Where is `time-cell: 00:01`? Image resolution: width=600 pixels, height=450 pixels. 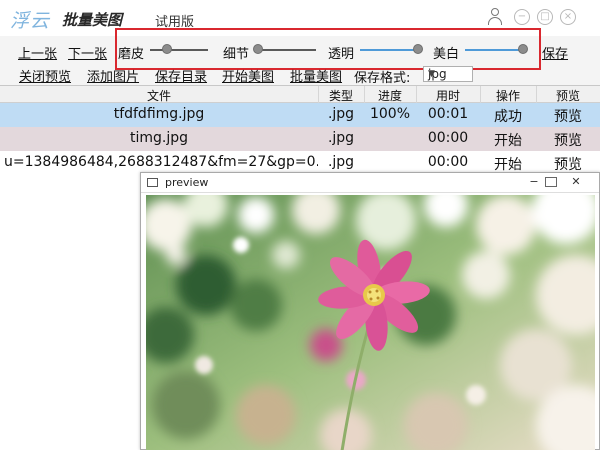
time-cell: 00:01 is located at coordinates (448, 114).